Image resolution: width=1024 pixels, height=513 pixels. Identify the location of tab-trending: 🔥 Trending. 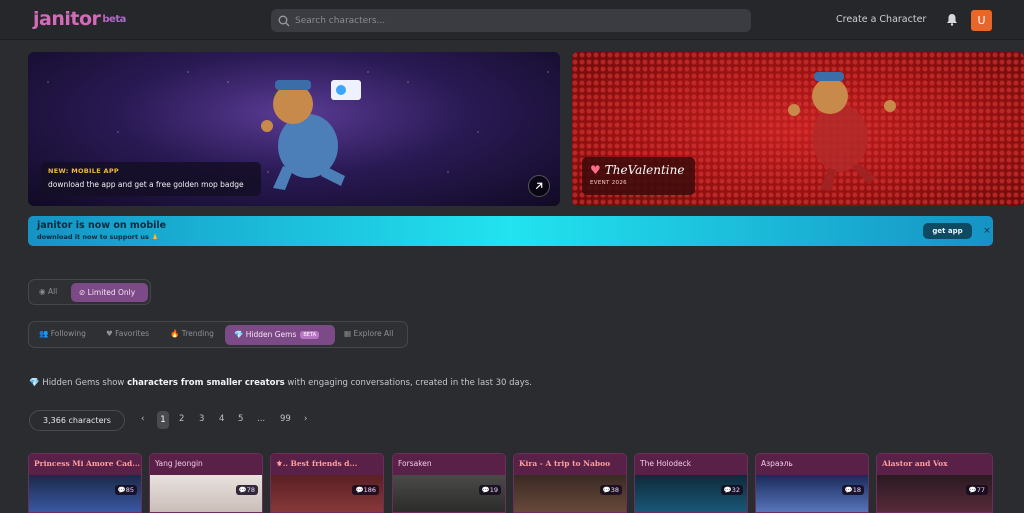
(192, 333).